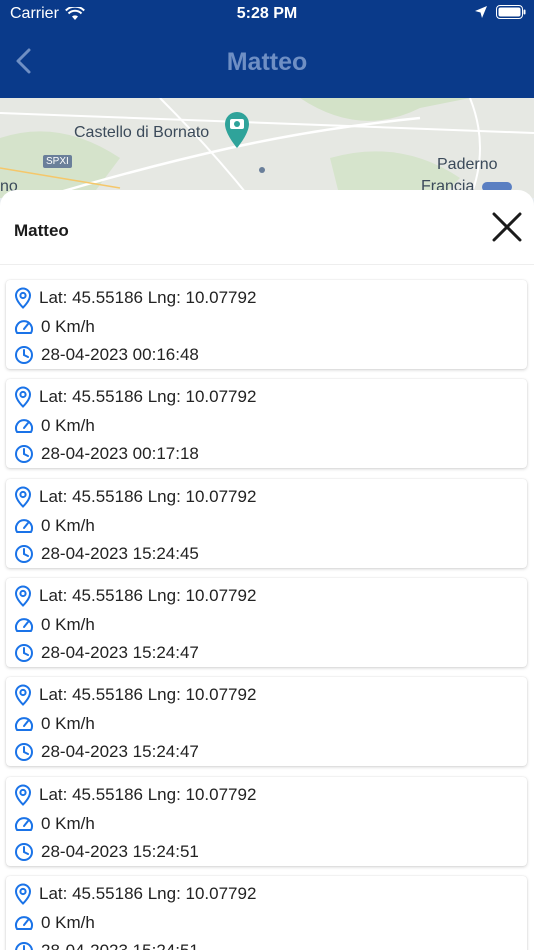 The image size is (534, 950). Describe the element at coordinates (481, 12) in the screenshot. I see `location-arrow-icon` at that location.